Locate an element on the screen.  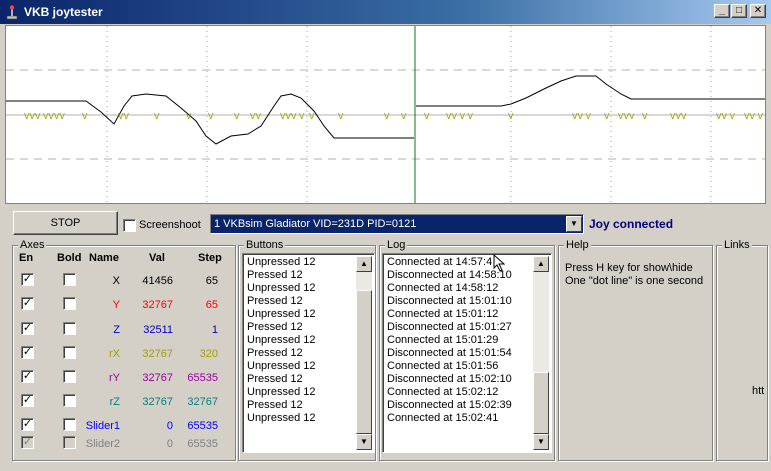
stop-button: STOP is located at coordinates (65, 223).